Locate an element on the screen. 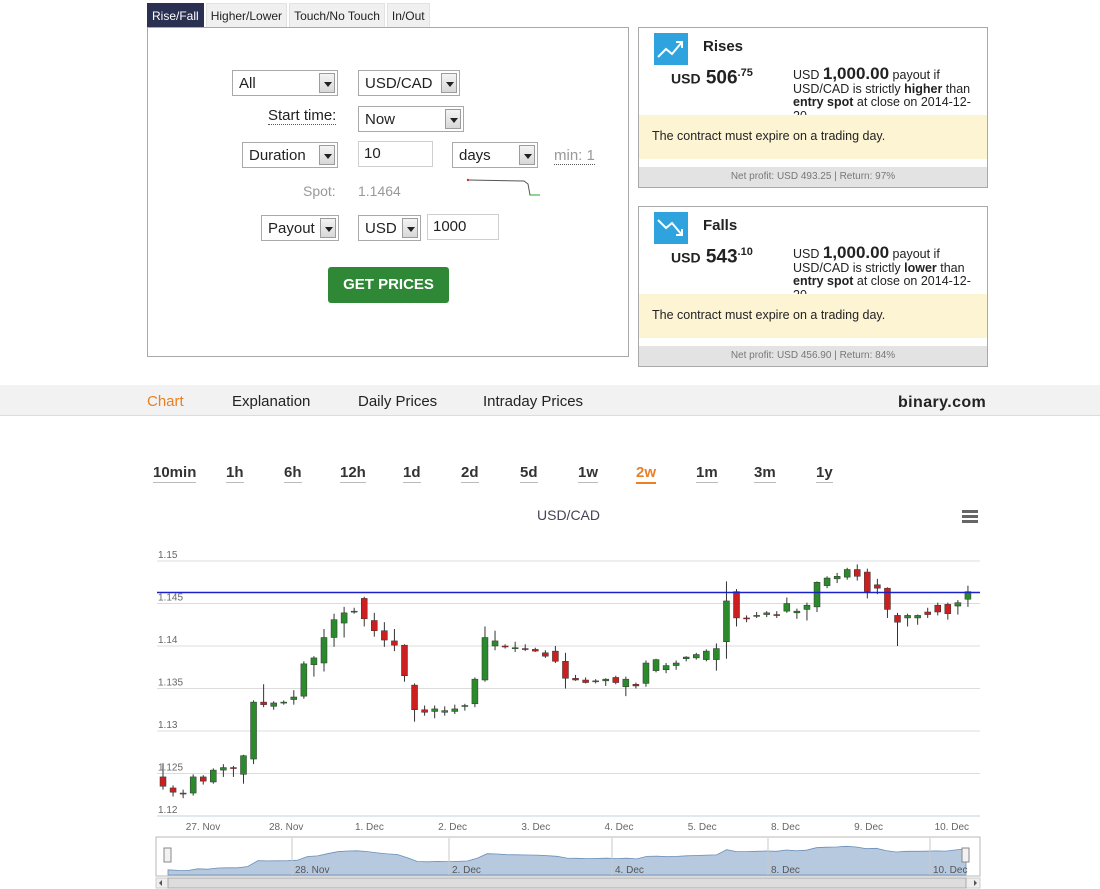 The width and height of the screenshot is (1100, 889). contract-price: USD 506.75 is located at coordinates (712, 78).